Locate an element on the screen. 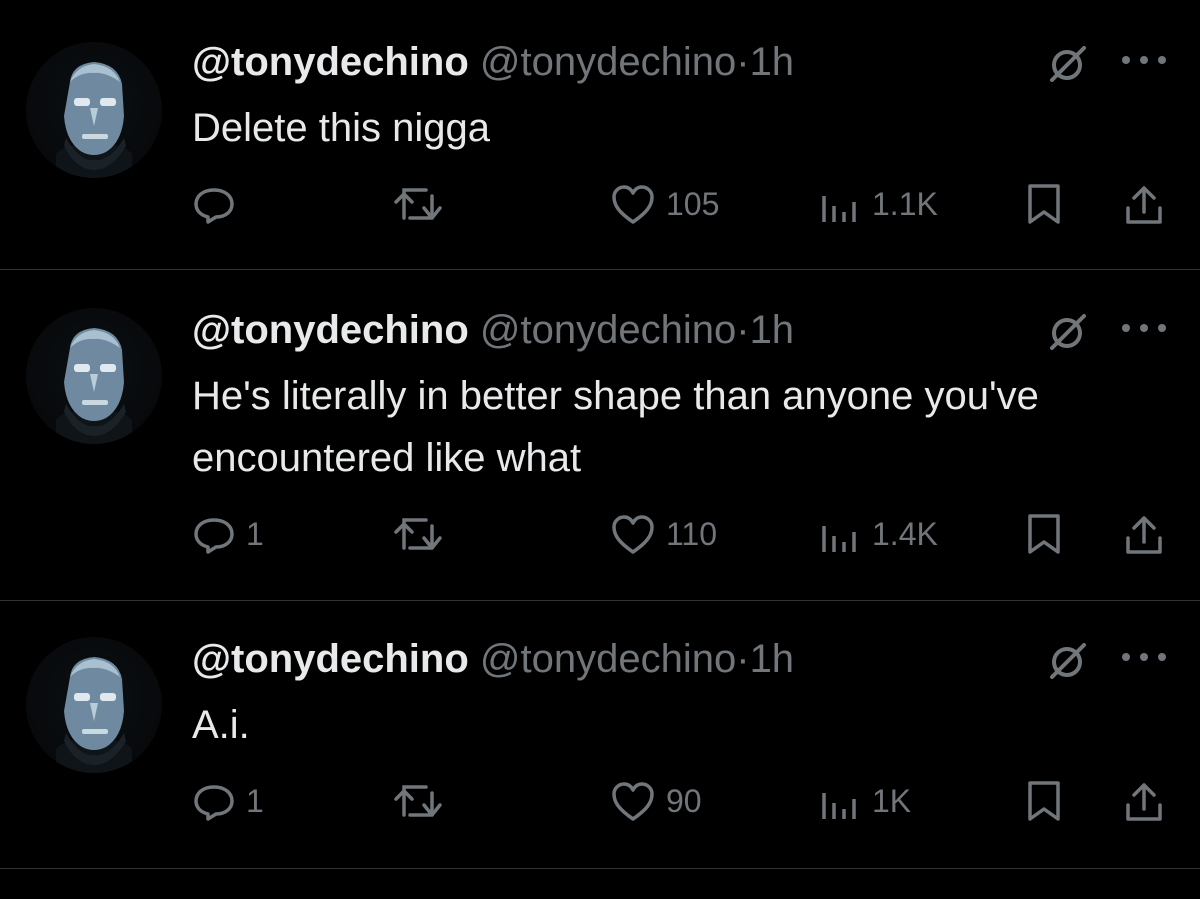 The width and height of the screenshot is (1200, 899). view-count: 1.1K is located at coordinates (905, 203).